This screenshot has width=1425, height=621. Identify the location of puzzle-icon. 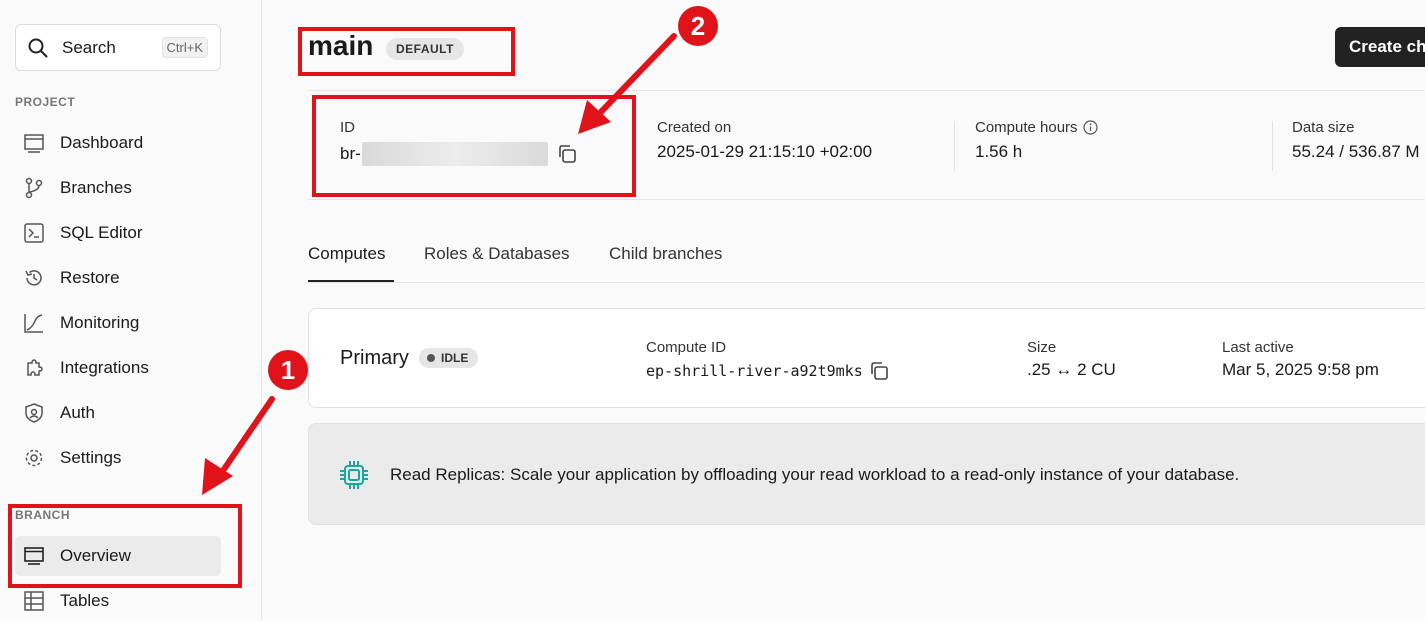
(34, 368).